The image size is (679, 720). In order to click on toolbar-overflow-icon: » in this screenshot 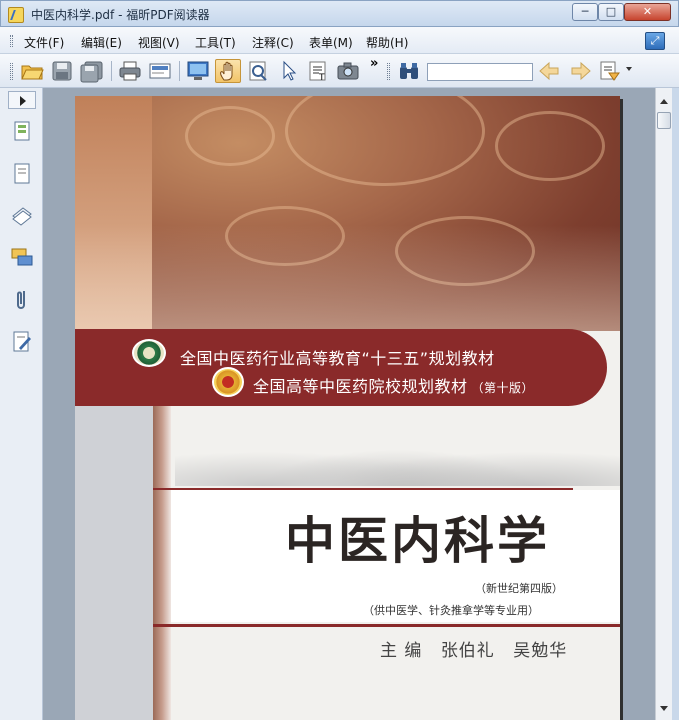, I will do `click(374, 63)`.